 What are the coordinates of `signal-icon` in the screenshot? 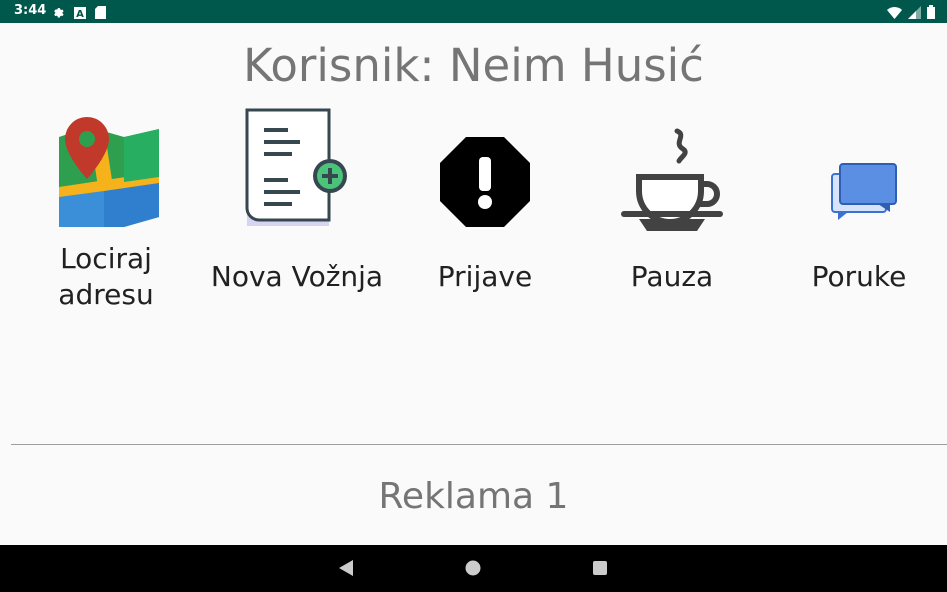 It's located at (914, 13).